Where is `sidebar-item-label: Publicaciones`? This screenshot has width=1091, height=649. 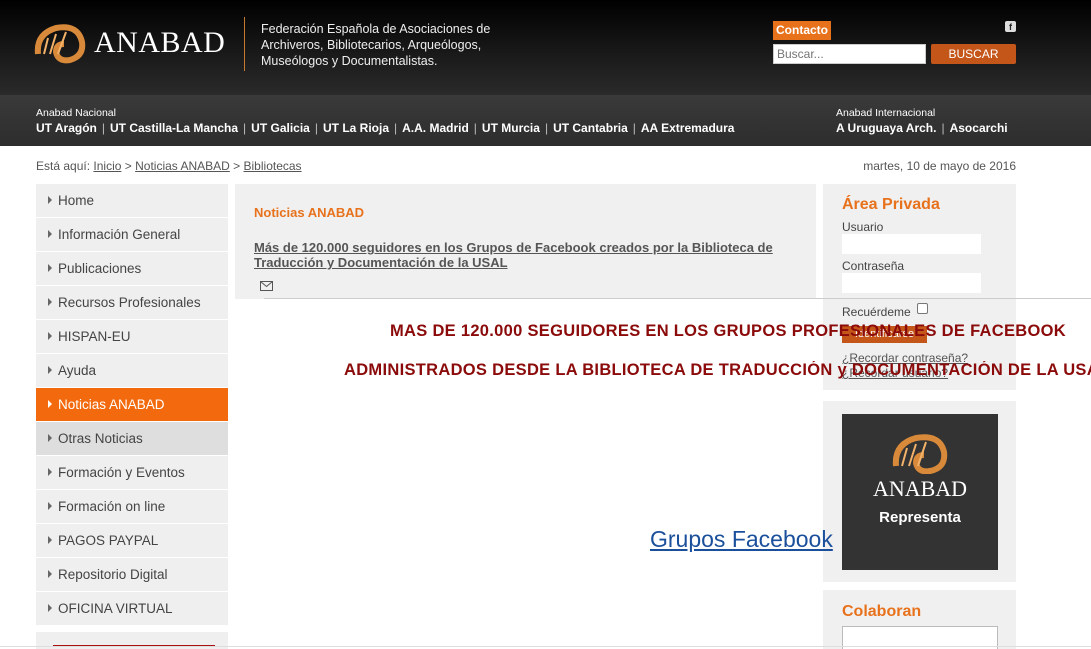 sidebar-item-label: Publicaciones is located at coordinates (100, 268).